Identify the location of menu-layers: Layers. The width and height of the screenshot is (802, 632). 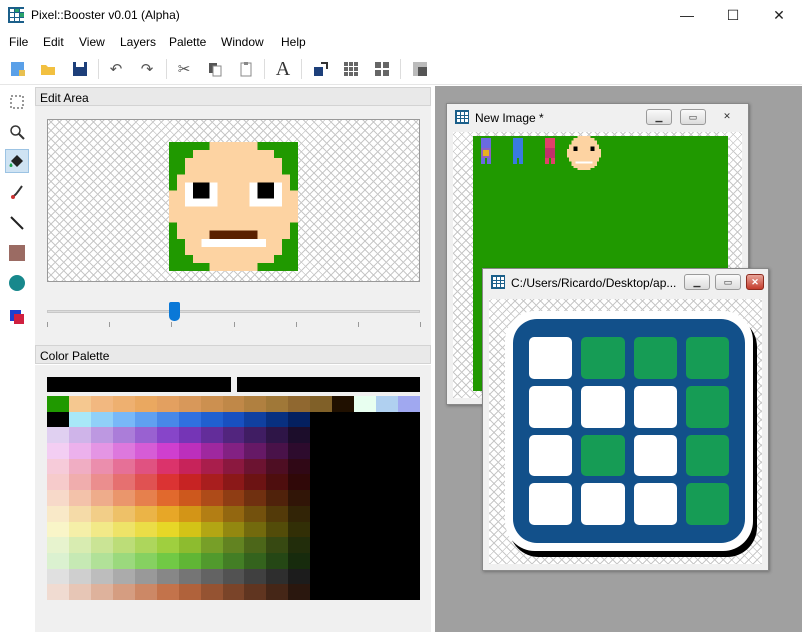
(138, 42).